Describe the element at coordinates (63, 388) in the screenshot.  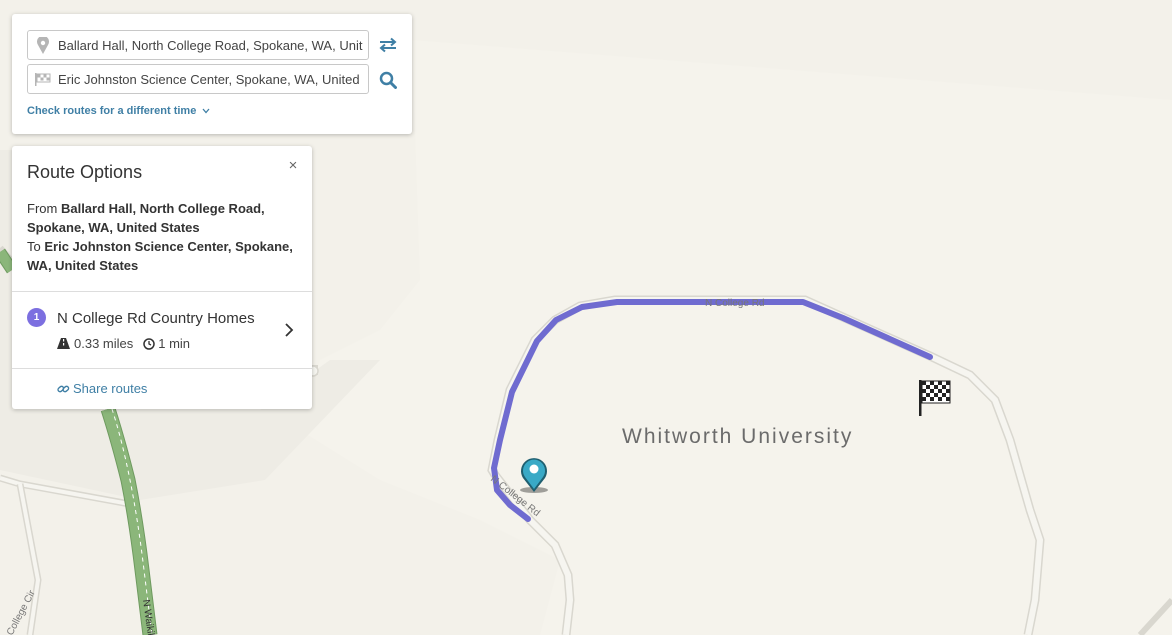
I see `link-icon` at that location.